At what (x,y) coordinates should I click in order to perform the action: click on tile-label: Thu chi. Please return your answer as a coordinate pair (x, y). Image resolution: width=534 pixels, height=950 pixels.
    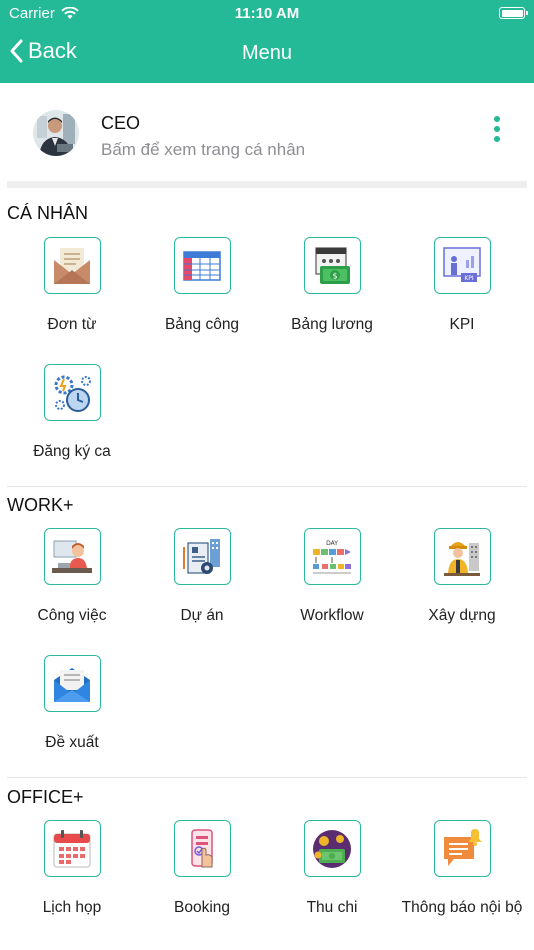
    Looking at the image, I should click on (332, 907).